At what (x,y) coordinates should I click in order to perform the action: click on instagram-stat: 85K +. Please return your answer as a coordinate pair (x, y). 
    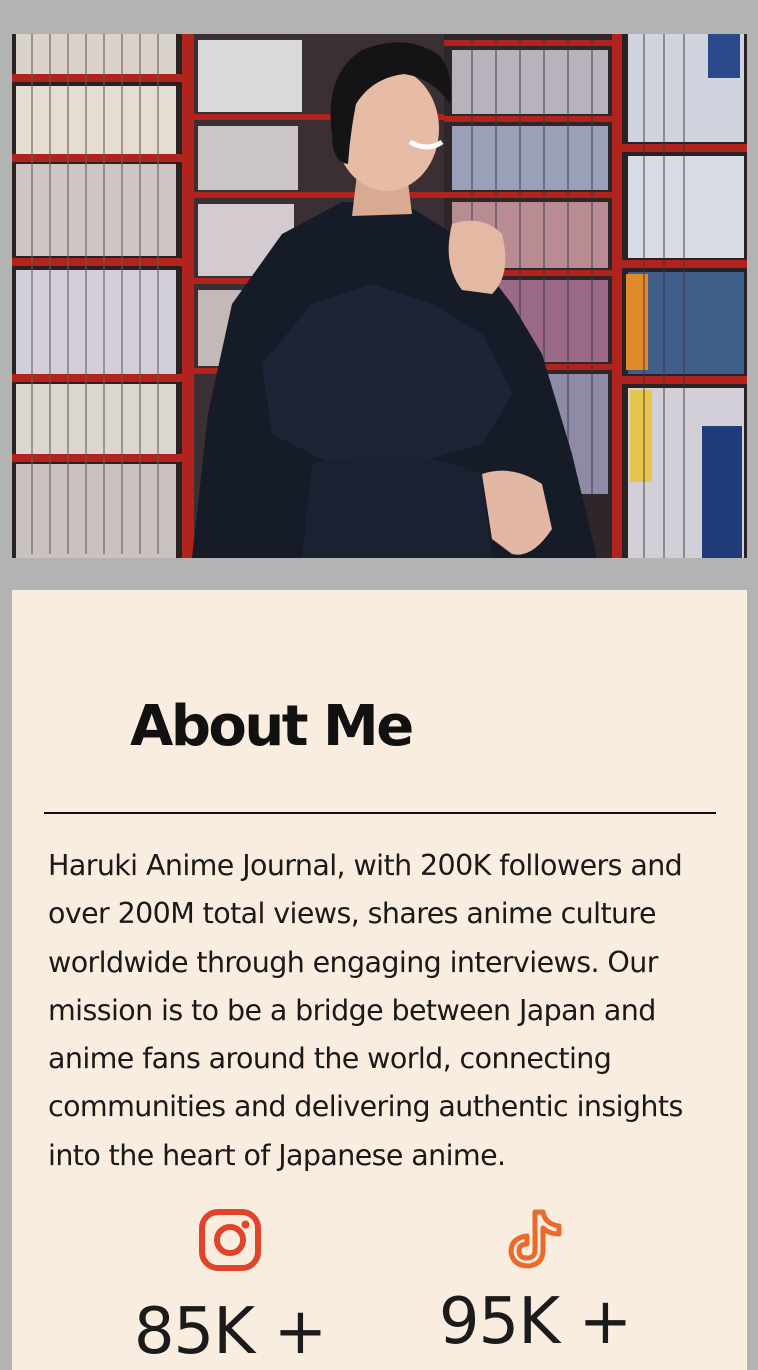
    Looking at the image, I should click on (230, 1288).